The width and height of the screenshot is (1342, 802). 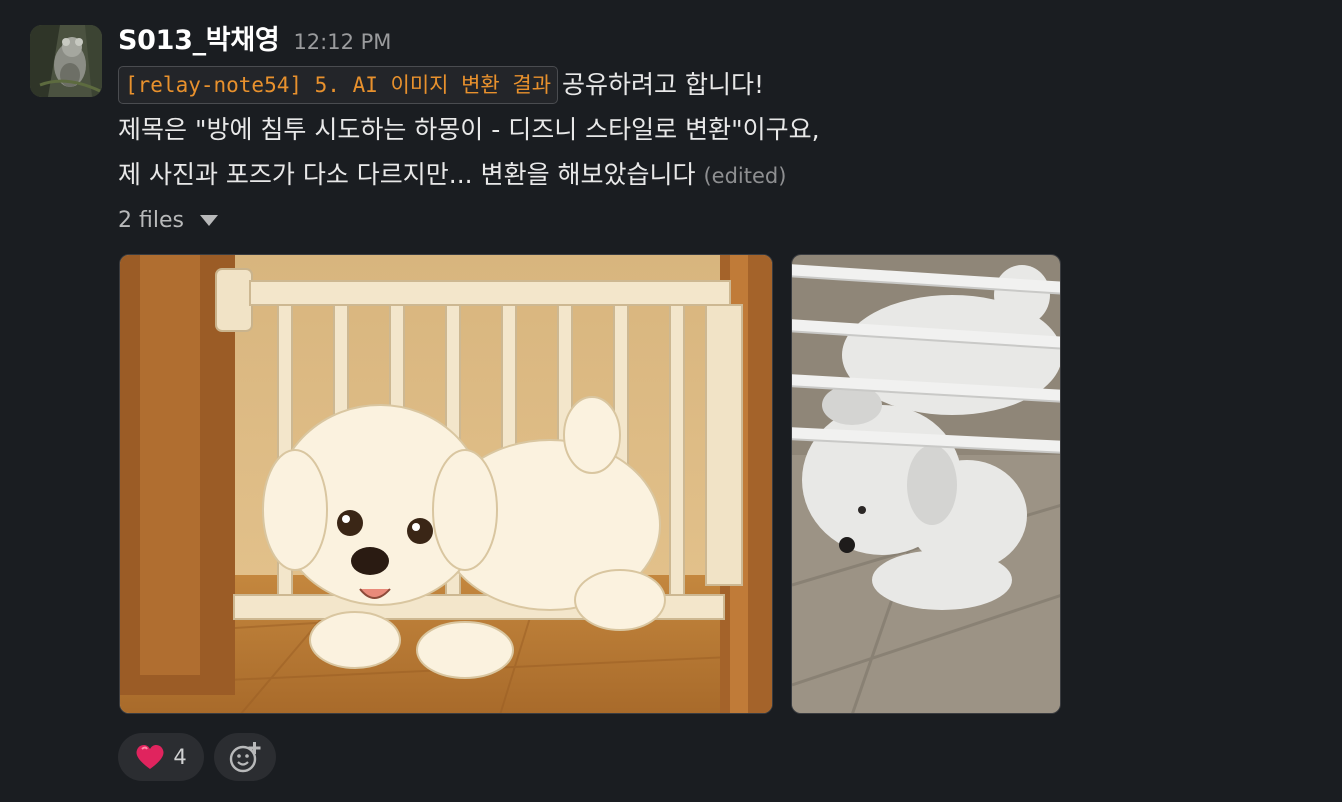 I want to click on add-reaction-button, so click(x=245, y=757).